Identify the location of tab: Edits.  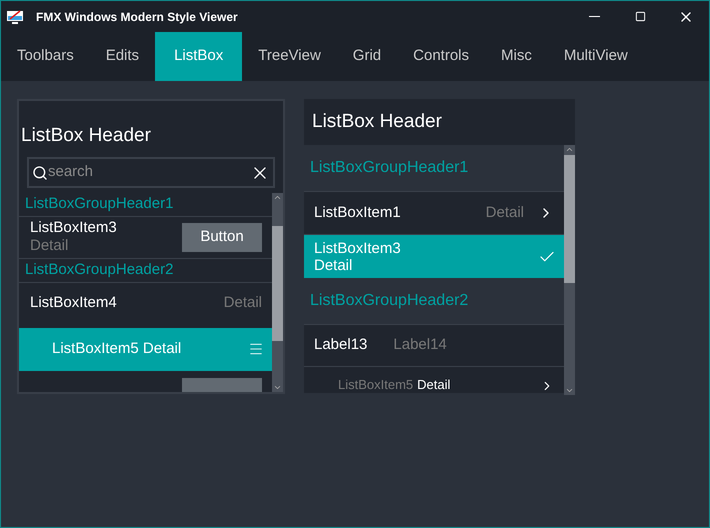
(123, 56).